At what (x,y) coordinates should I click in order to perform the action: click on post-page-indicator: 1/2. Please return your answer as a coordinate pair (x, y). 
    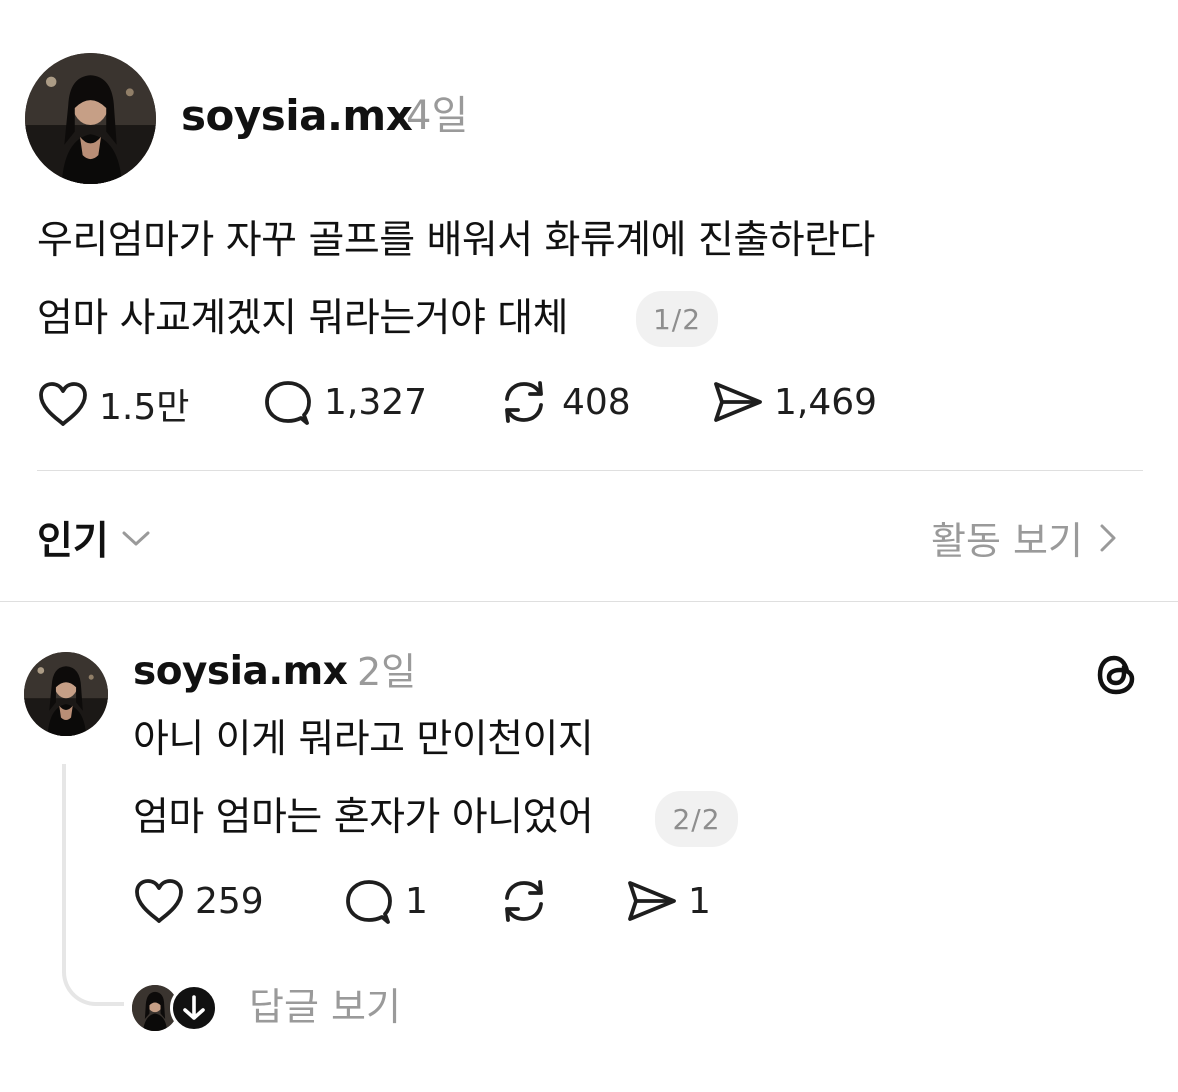
    Looking at the image, I should click on (677, 319).